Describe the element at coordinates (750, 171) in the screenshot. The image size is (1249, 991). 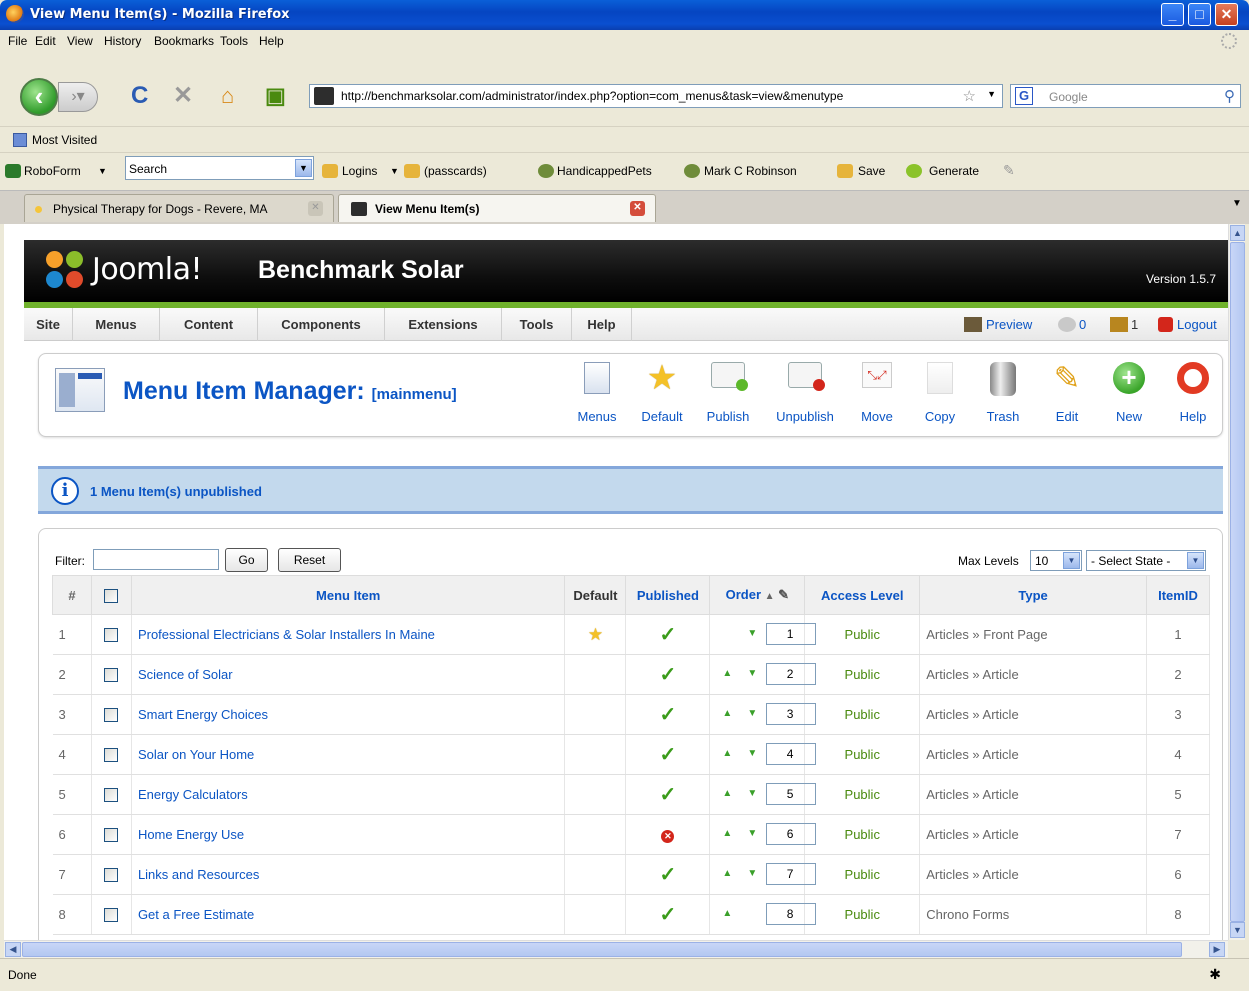
I see `mark-robinson-button: Mark C Robinson` at that location.